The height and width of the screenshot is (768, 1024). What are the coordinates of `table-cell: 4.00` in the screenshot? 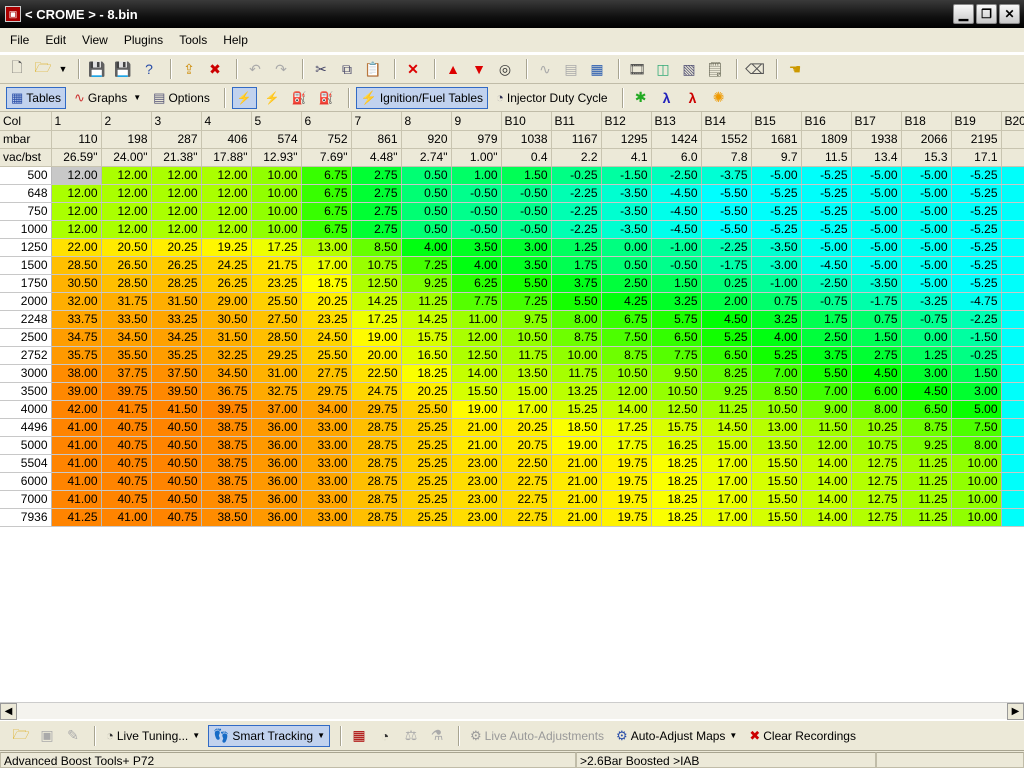 It's located at (776, 337).